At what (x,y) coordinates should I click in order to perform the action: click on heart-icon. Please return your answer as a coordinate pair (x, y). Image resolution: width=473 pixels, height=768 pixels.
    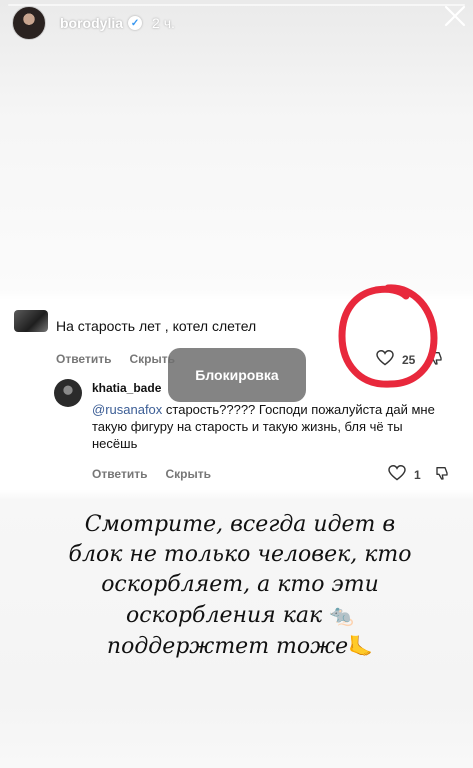
    Looking at the image, I should click on (397, 474).